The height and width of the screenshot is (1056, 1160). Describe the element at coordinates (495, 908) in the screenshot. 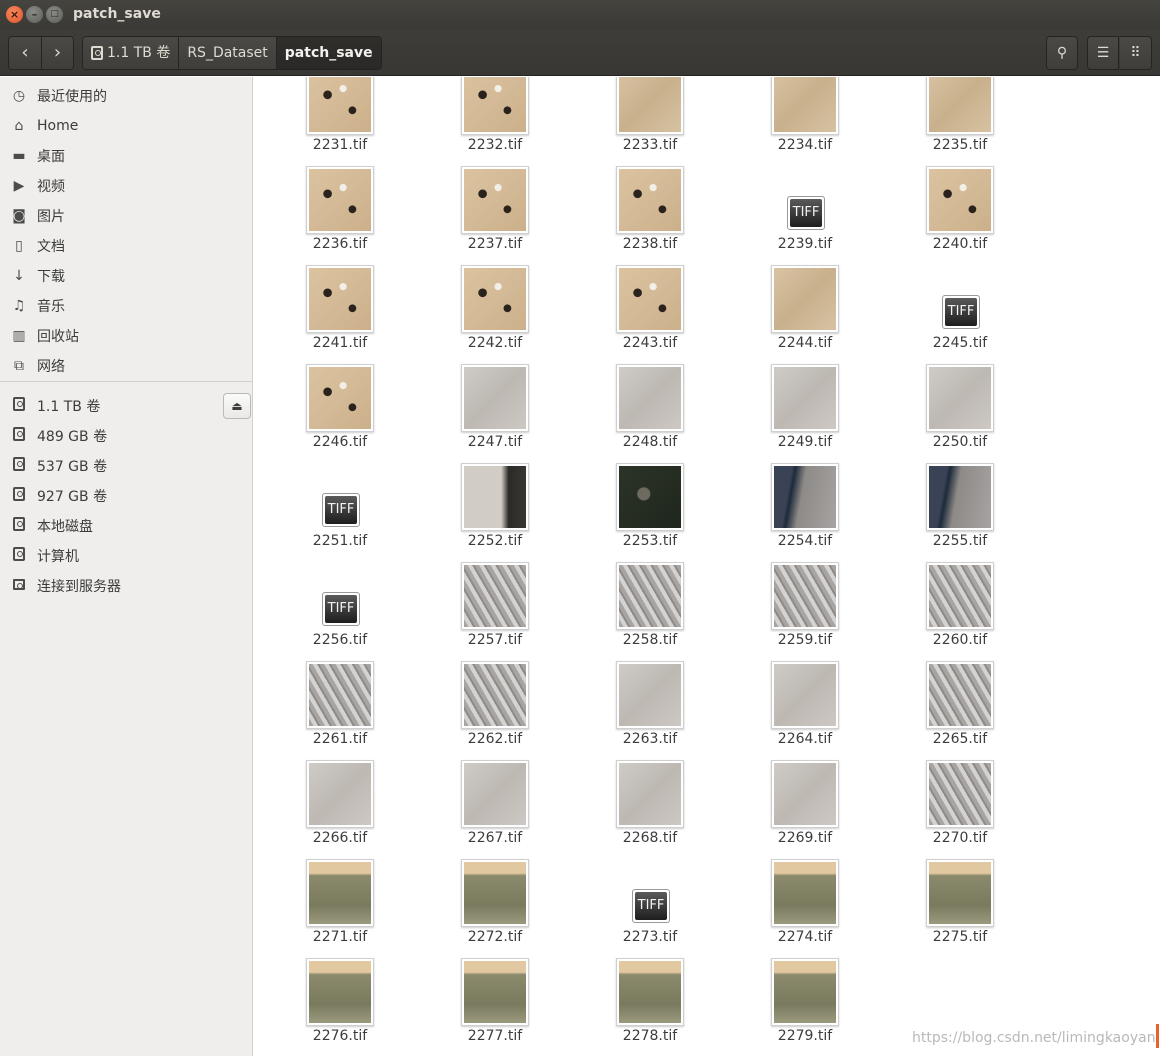

I see `file-item: 2272.tif` at that location.